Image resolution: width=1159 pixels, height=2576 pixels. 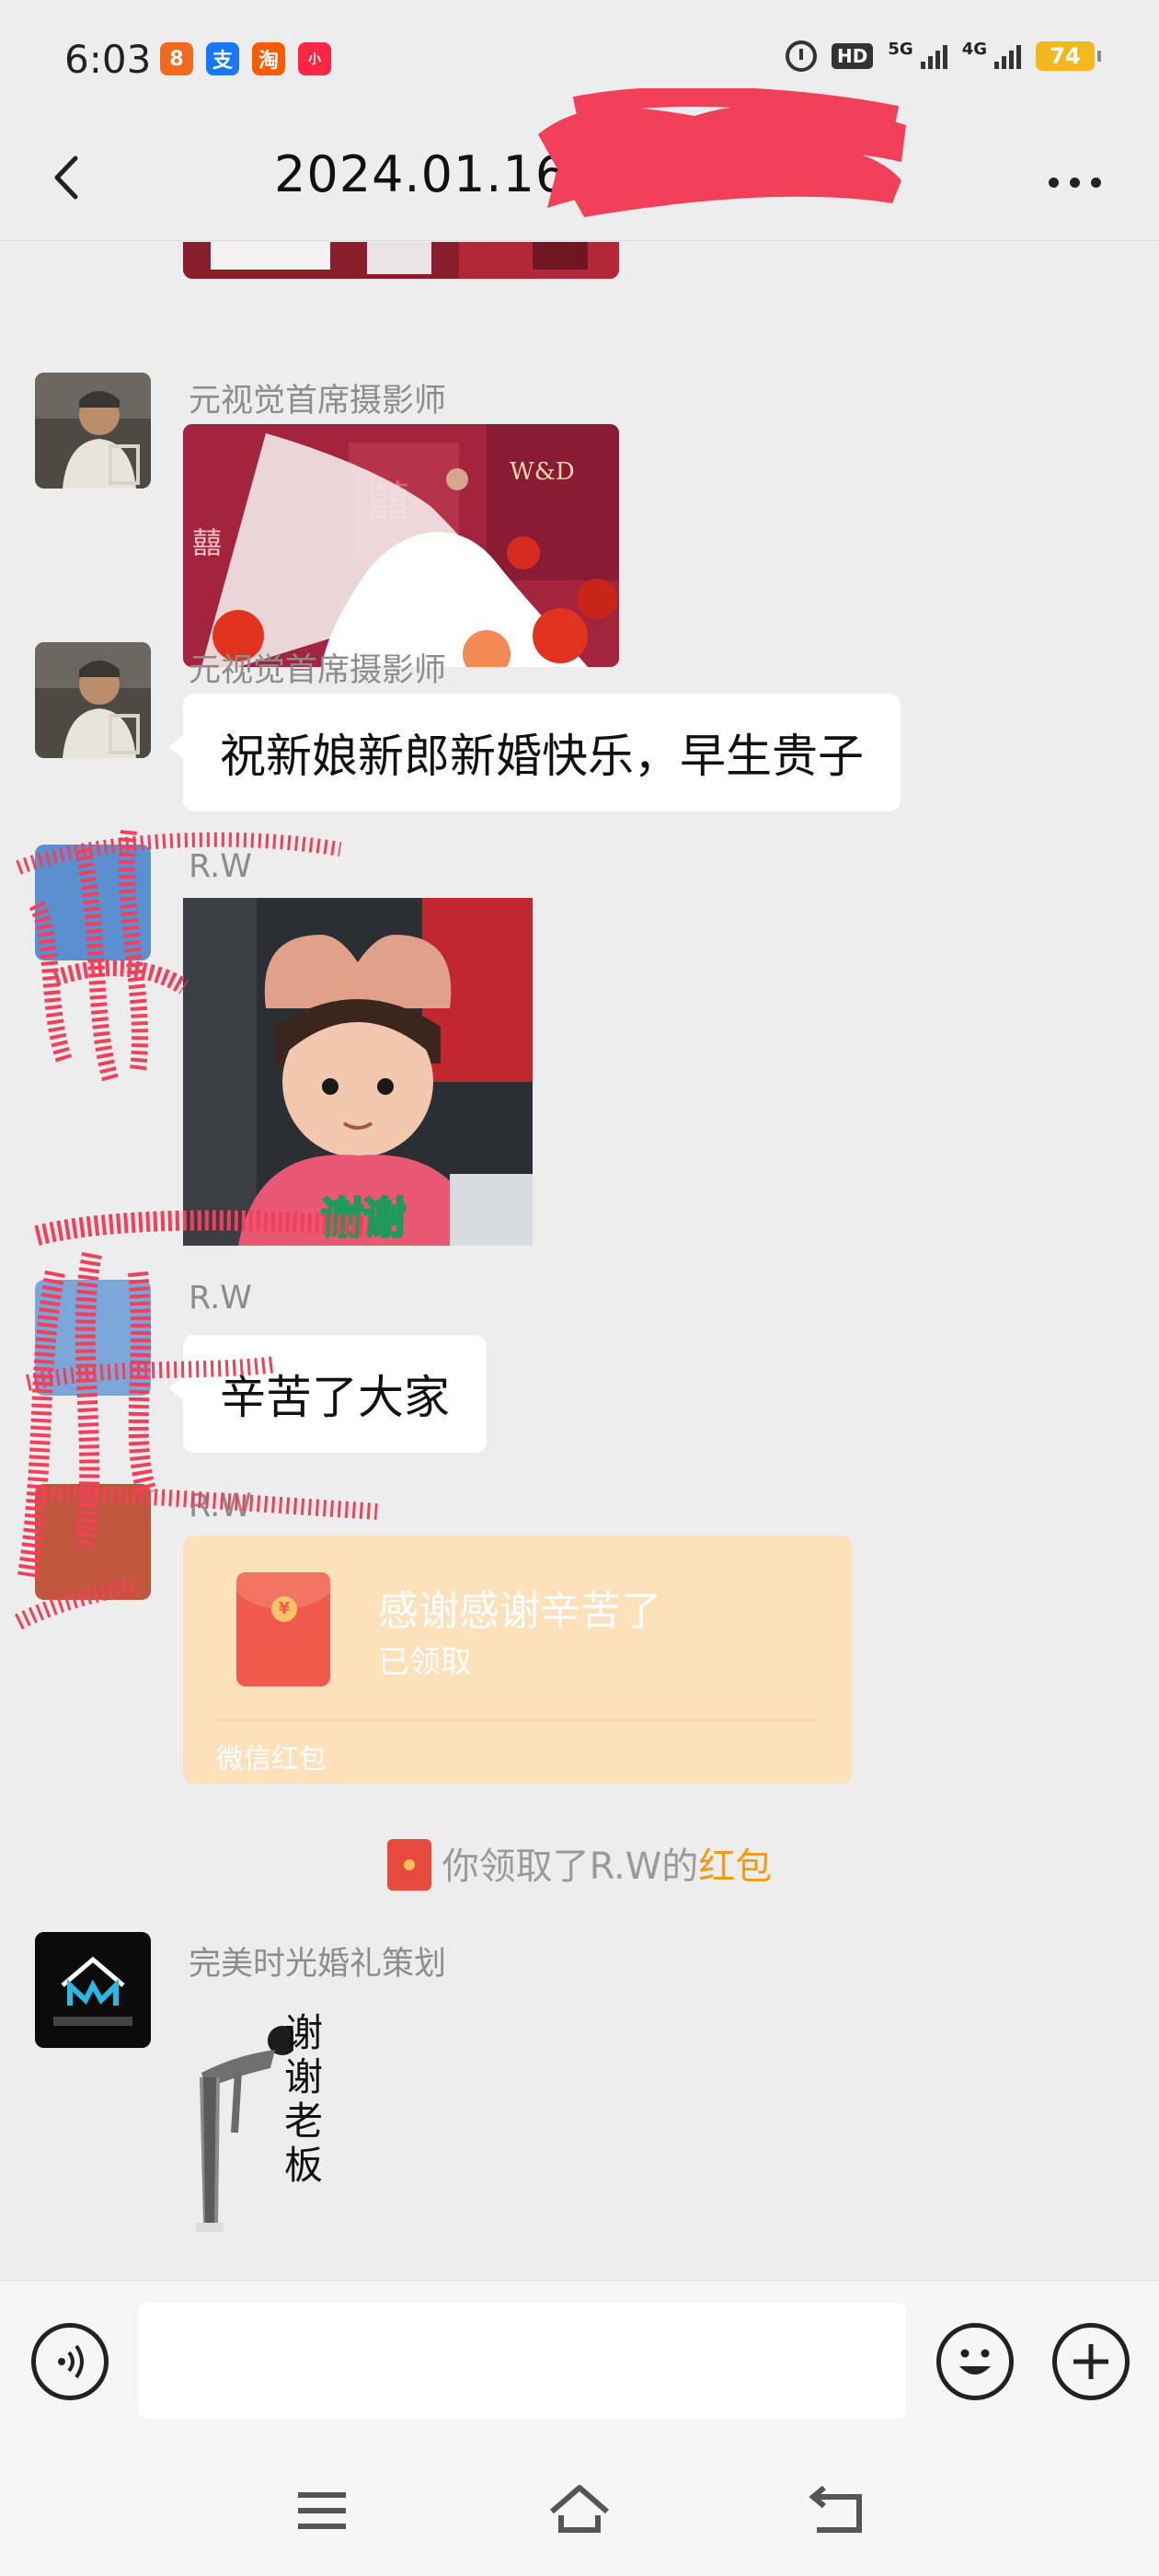 What do you see at coordinates (900, 49) in the screenshot?
I see `net-5g-label: 5G` at bounding box center [900, 49].